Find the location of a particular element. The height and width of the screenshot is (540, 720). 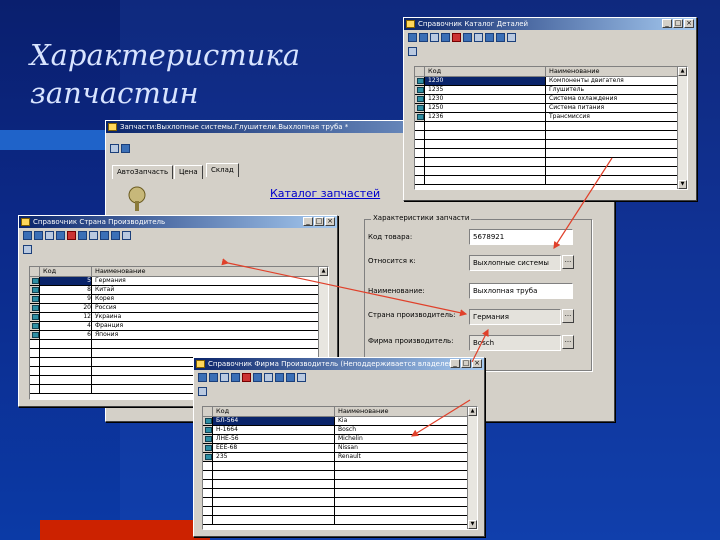

arrow-firm-to-field is located at coordinates (480, 345).